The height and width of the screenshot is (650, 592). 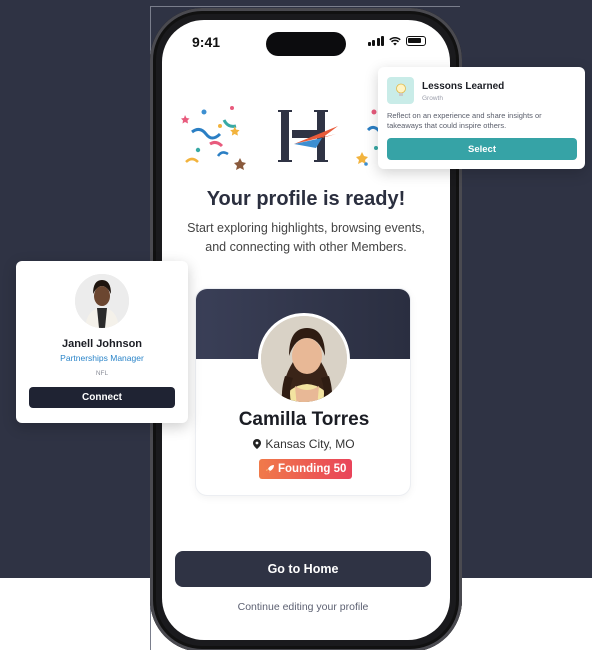 I want to click on guide-line-top, so click(x=305, y=6).